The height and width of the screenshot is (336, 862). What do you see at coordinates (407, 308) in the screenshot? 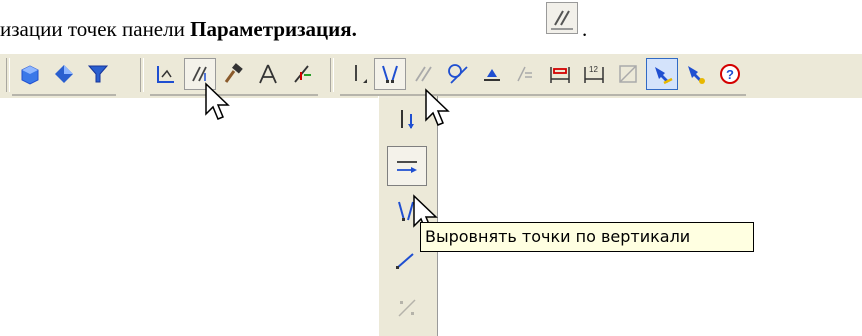
I see `align-disabled-icon` at bounding box center [407, 308].